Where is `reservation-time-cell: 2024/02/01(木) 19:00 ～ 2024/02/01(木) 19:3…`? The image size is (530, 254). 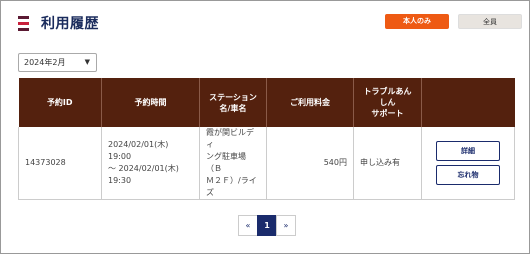 reservation-time-cell: 2024/02/01(木) 19:00 ～ 2024/02/01(木) 19:3… is located at coordinates (150, 163).